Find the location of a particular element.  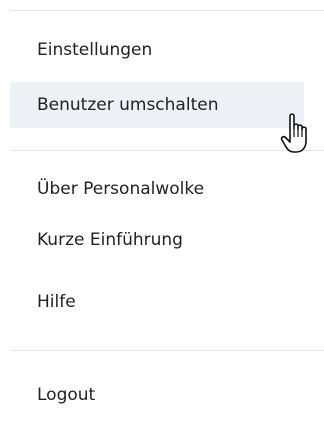

menu-item-ueber-personalwolke: Über Personalwolke is located at coordinates (157, 189).